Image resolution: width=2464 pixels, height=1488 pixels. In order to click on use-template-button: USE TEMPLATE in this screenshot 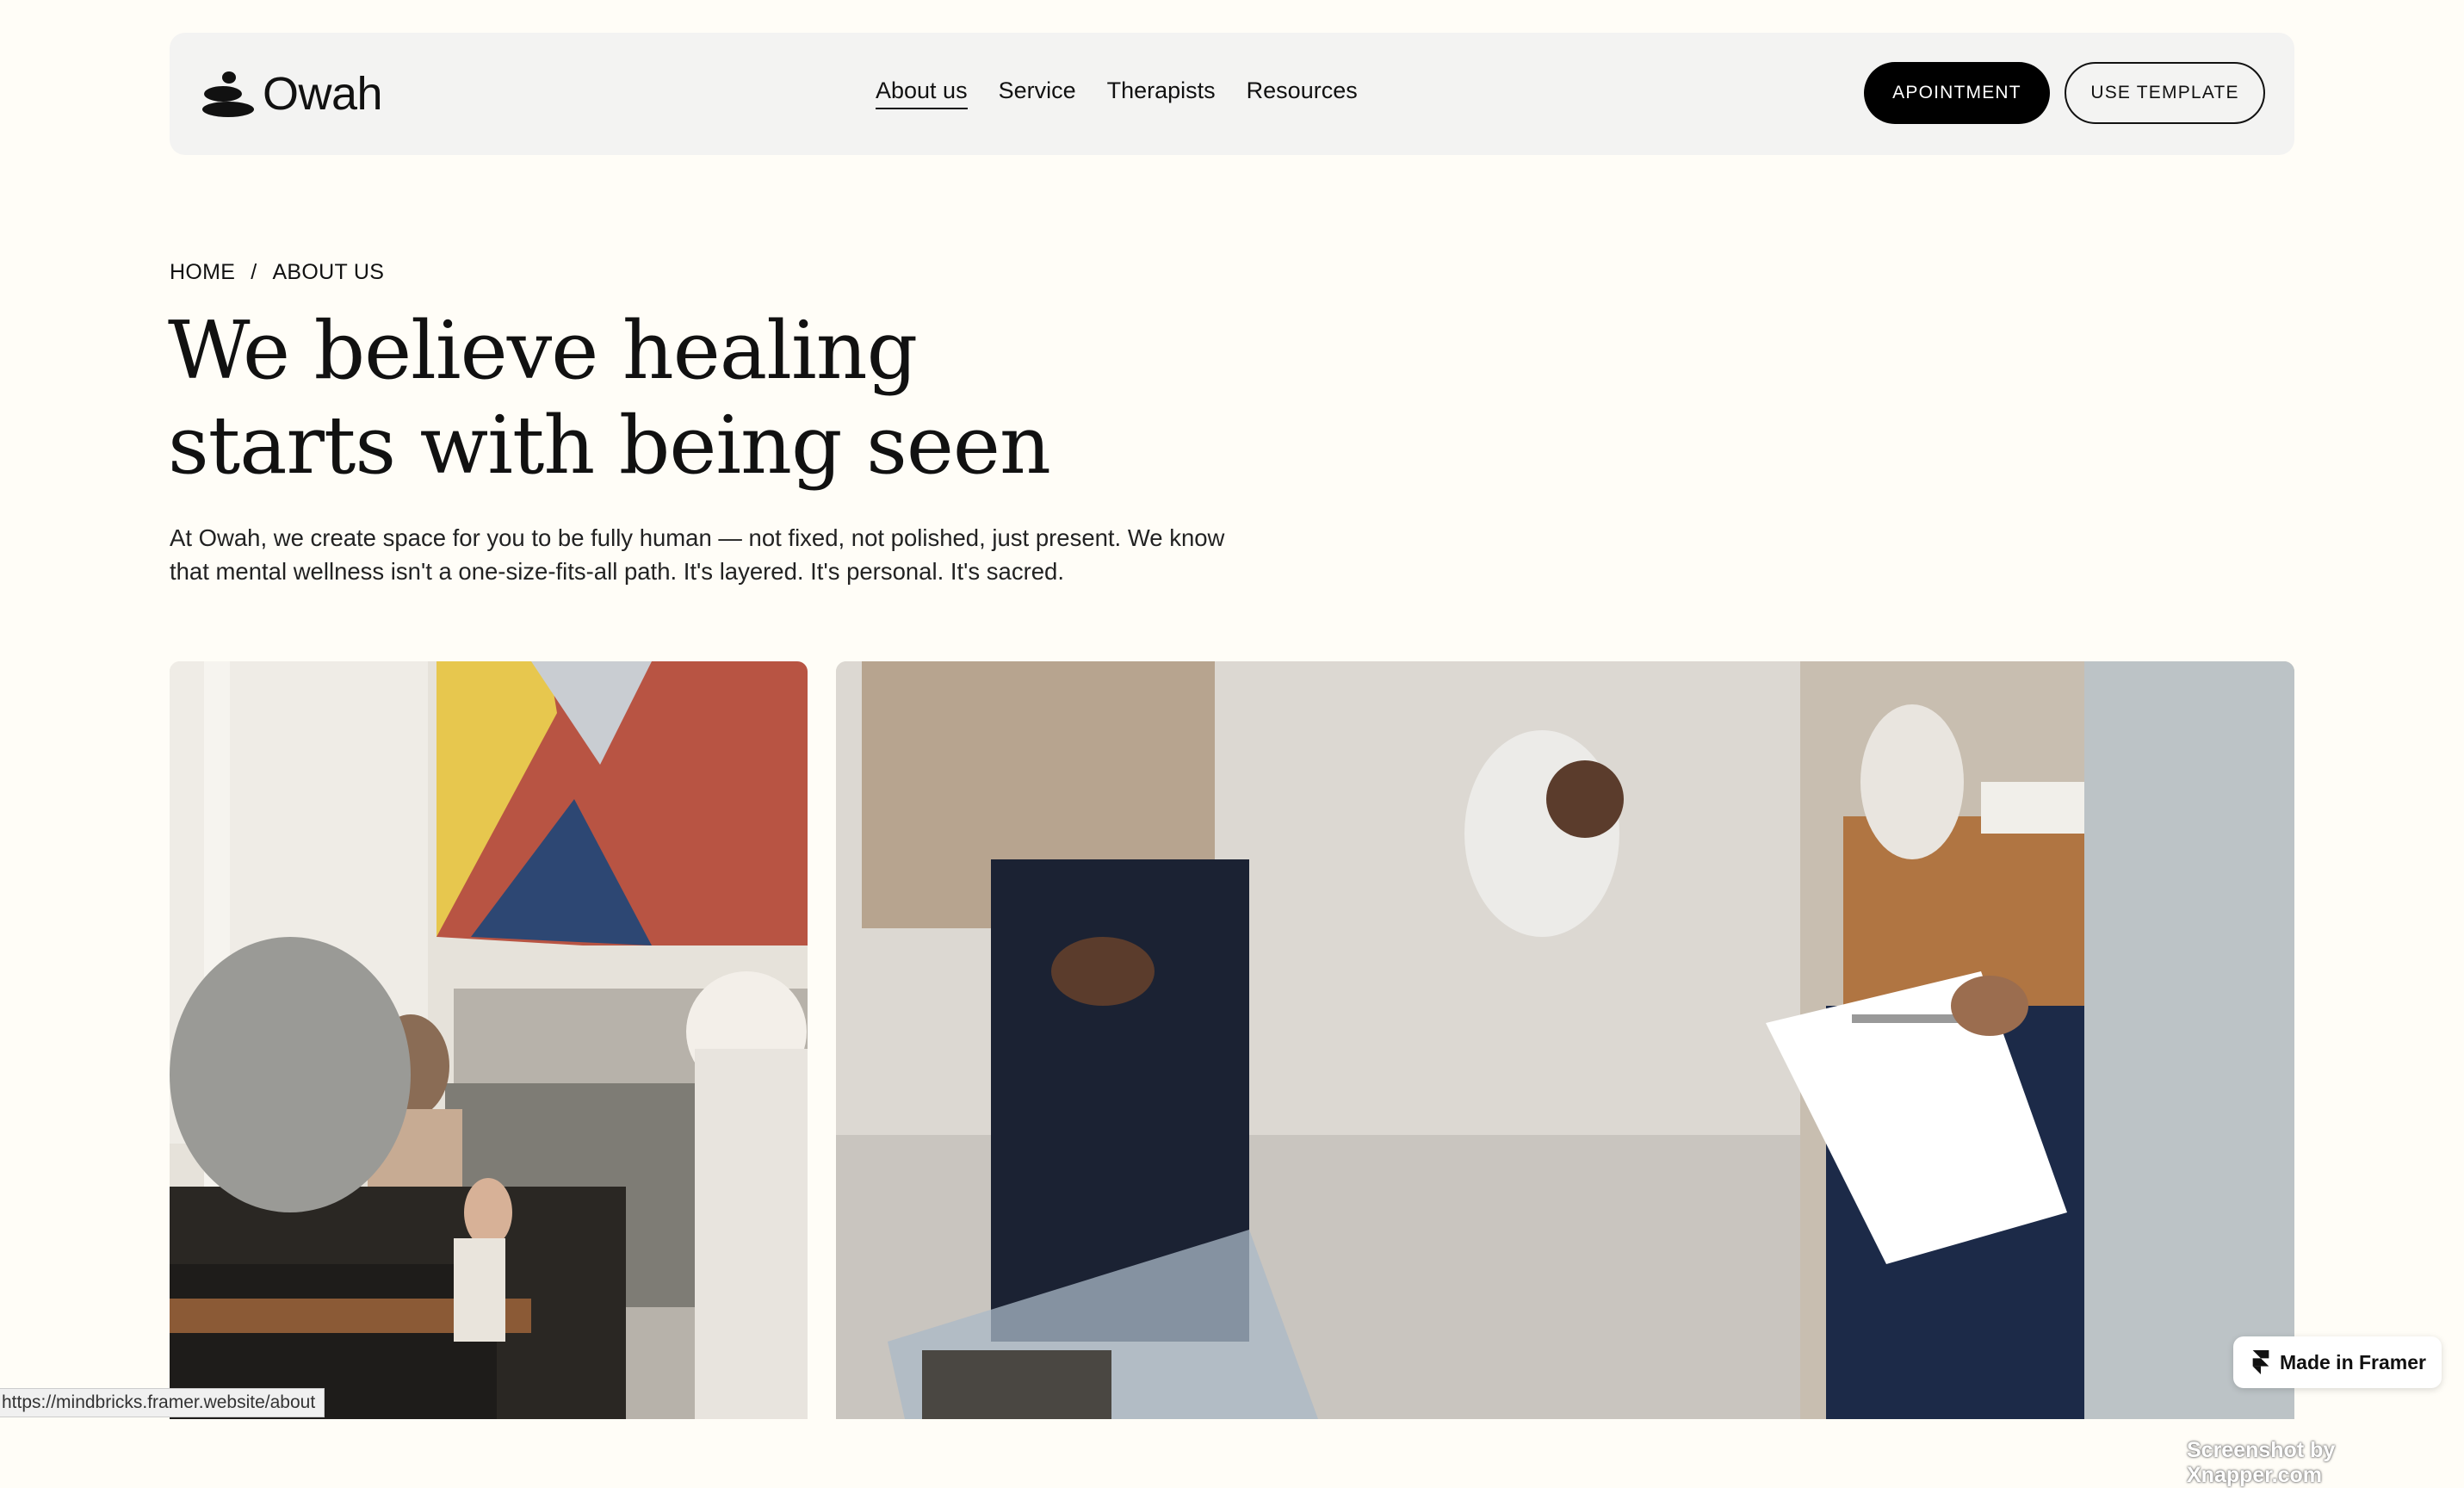, I will do `click(2165, 93)`.